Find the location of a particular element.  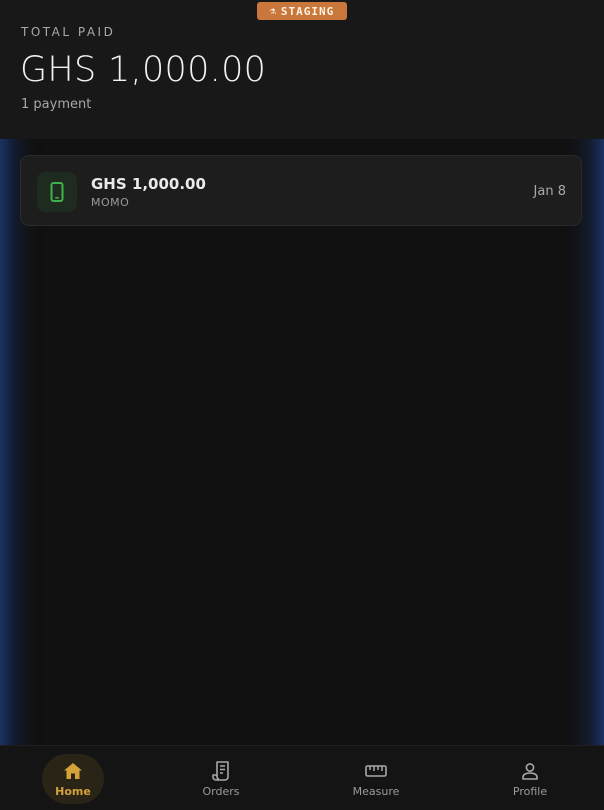

home-icon is located at coordinates (73, 771).